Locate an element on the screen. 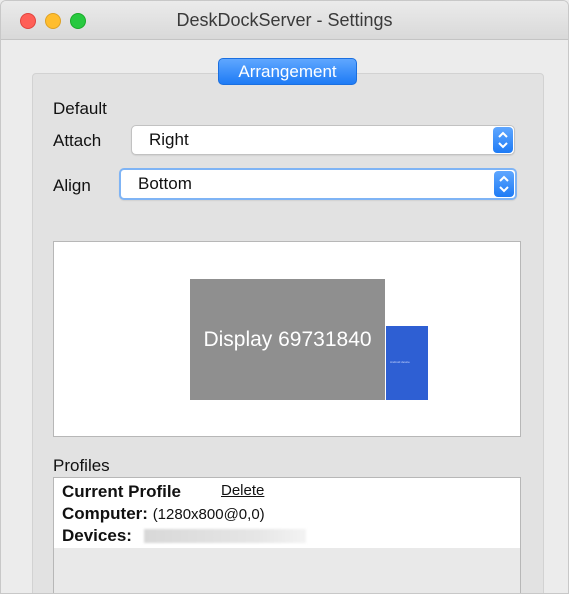 The height and width of the screenshot is (594, 569). tab-arrangement: Arrangement is located at coordinates (287, 71).